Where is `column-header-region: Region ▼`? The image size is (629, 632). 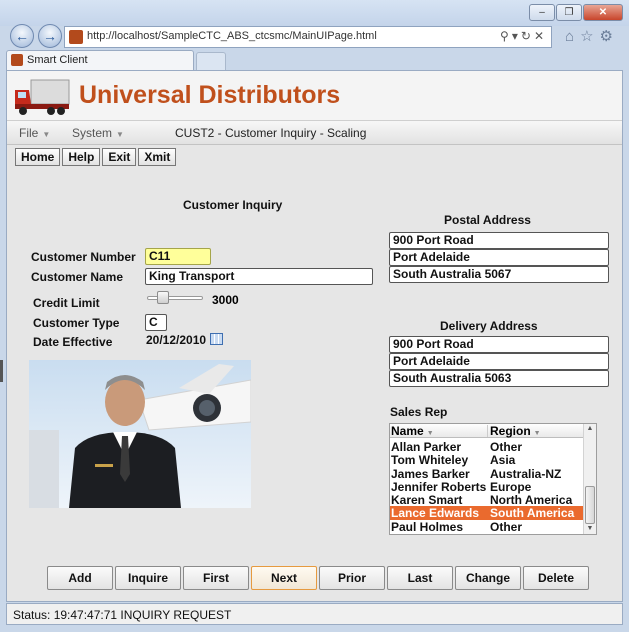
column-header-region: Region ▼ is located at coordinates (515, 431).